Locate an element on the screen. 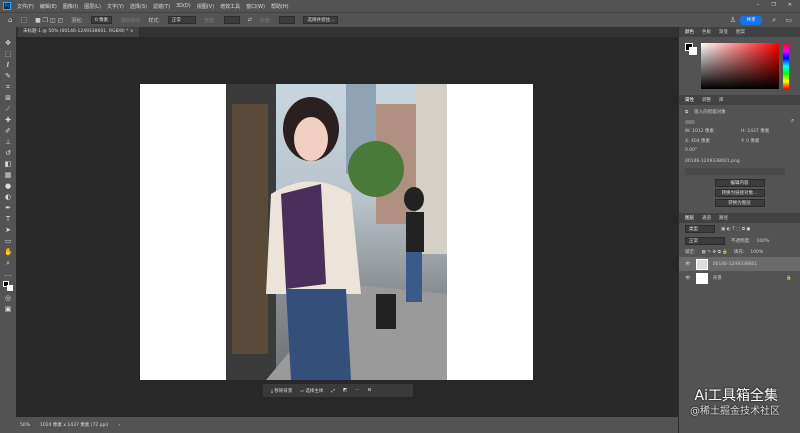 This screenshot has width=800, height=433. tab-adjustments: 调整 is located at coordinates (706, 100).